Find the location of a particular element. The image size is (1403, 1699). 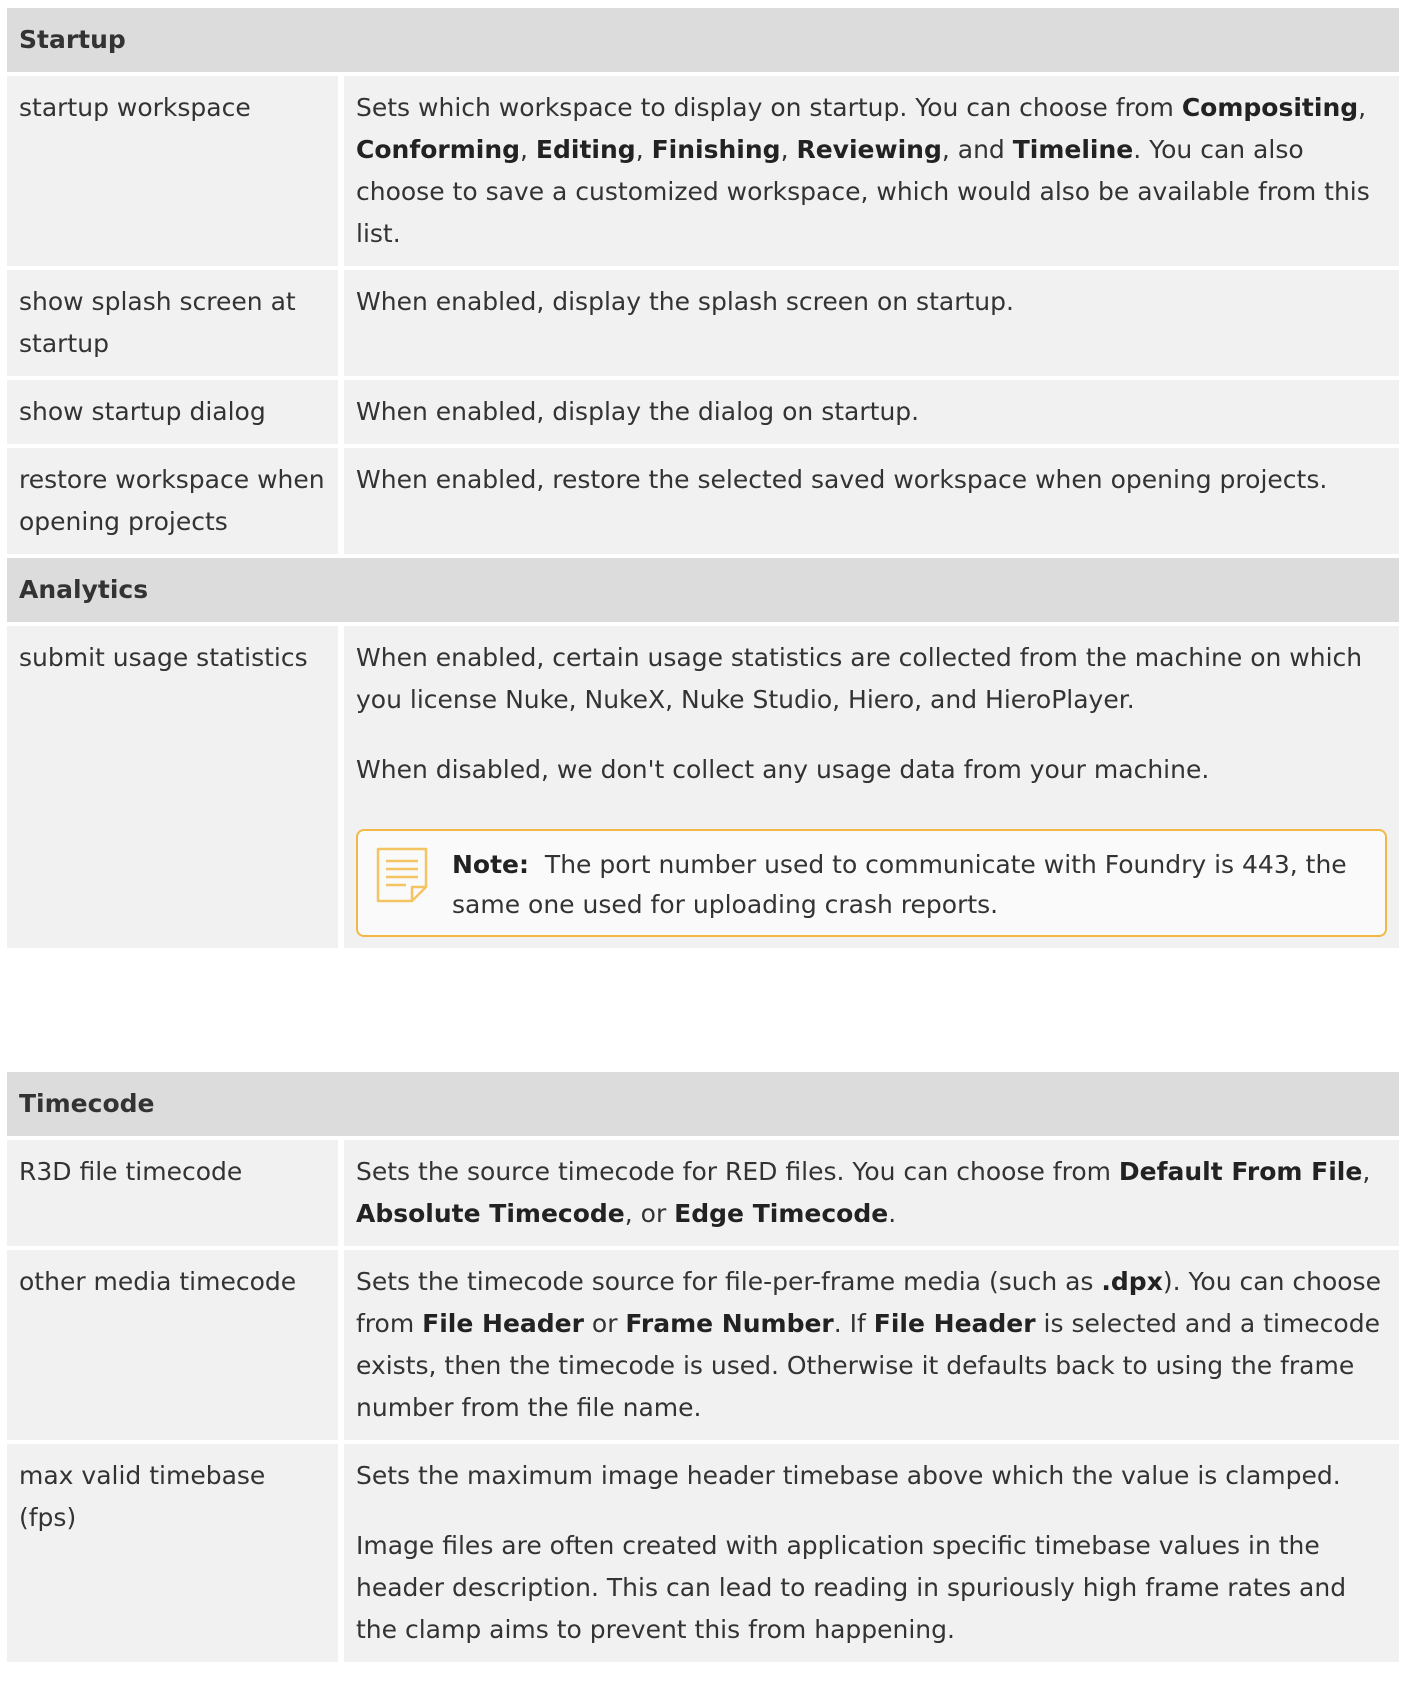

bold-term: Frame Number is located at coordinates (729, 1323).